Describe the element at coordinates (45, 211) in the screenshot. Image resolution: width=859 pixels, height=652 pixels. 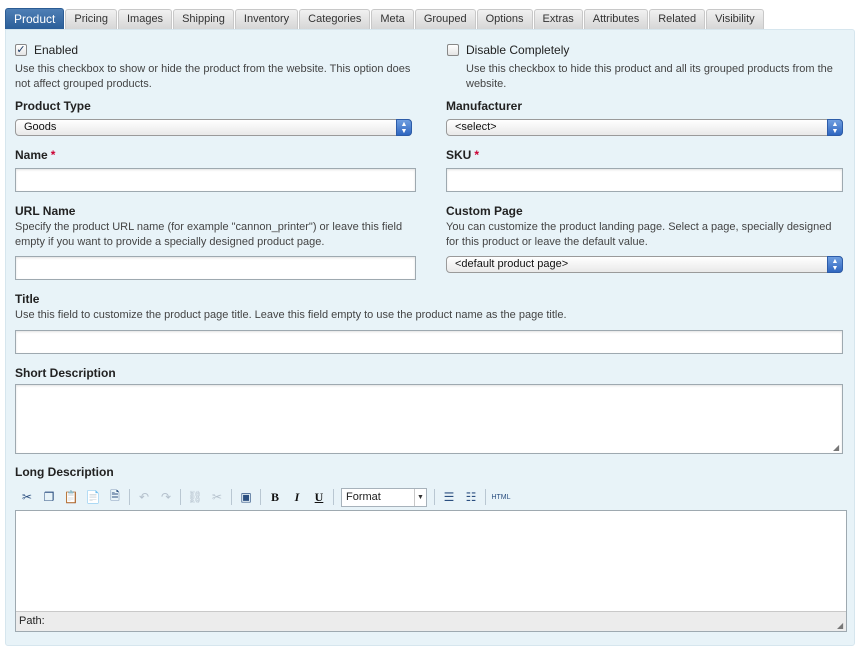
I see `url-name-label: URL Name` at that location.